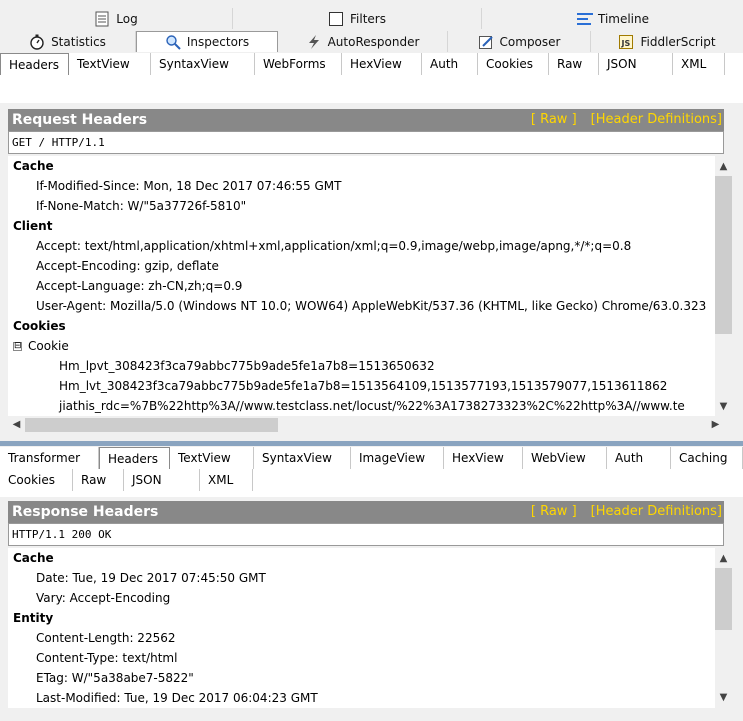 This screenshot has height=721, width=743. Describe the element at coordinates (656, 511) in the screenshot. I see `response-header-definitions-link: [Header Definitions]` at that location.